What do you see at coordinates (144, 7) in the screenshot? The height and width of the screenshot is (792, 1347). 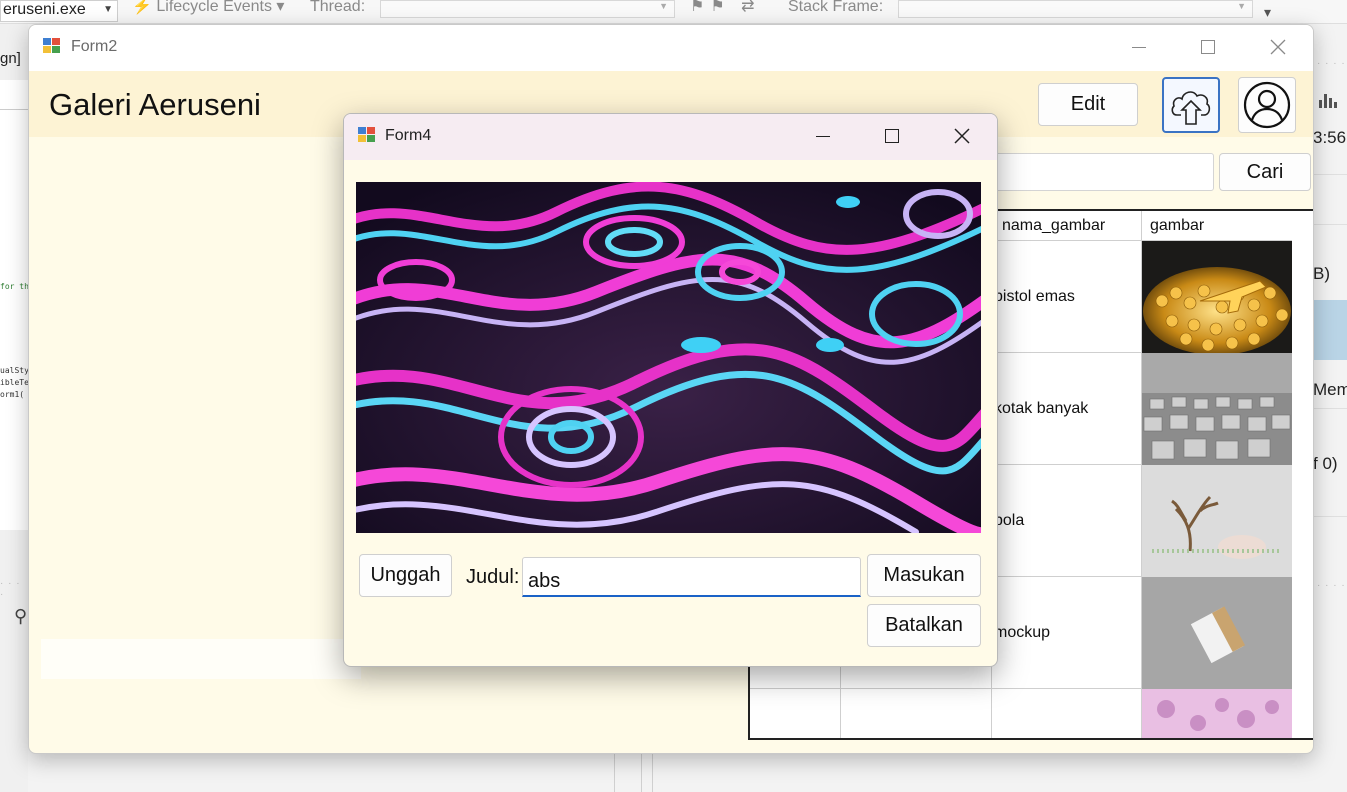 I see `lifecycle-icon: ⚡` at bounding box center [144, 7].